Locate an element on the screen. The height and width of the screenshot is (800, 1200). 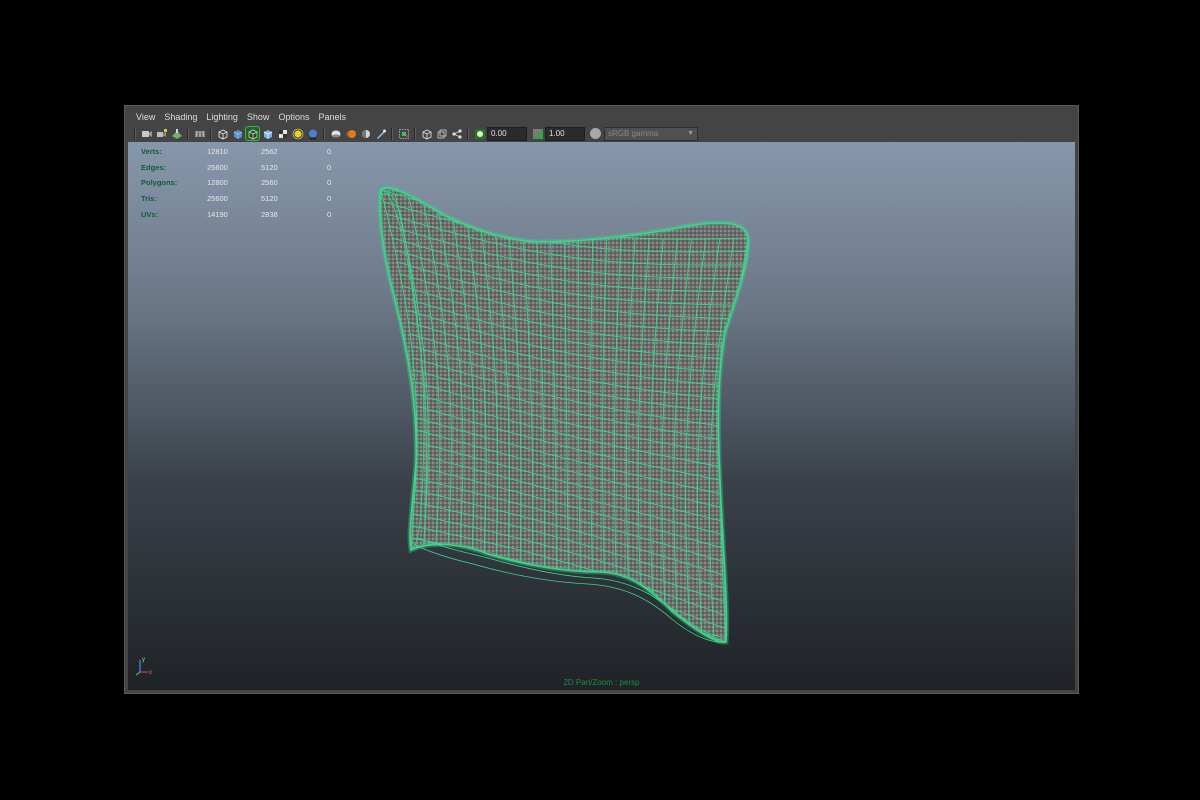
wireframe-on-shaded-icon is located at coordinates (252, 133).